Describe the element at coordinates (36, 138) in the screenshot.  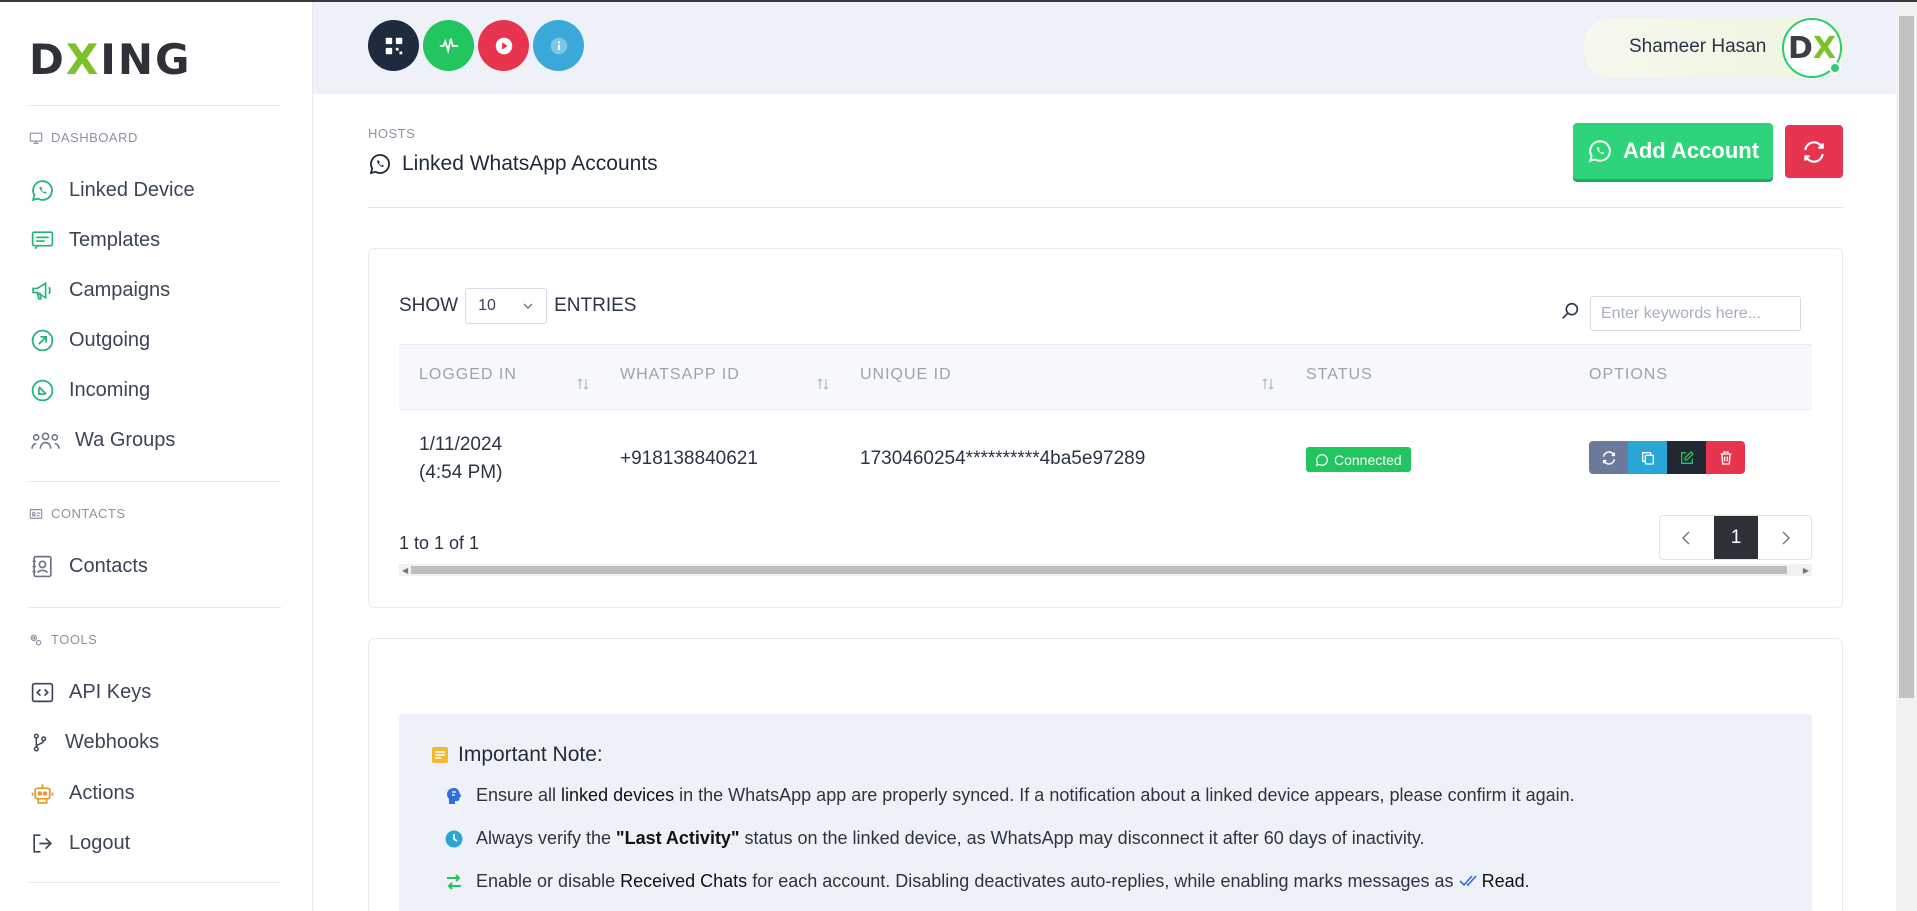
I see `monitor-icon` at that location.